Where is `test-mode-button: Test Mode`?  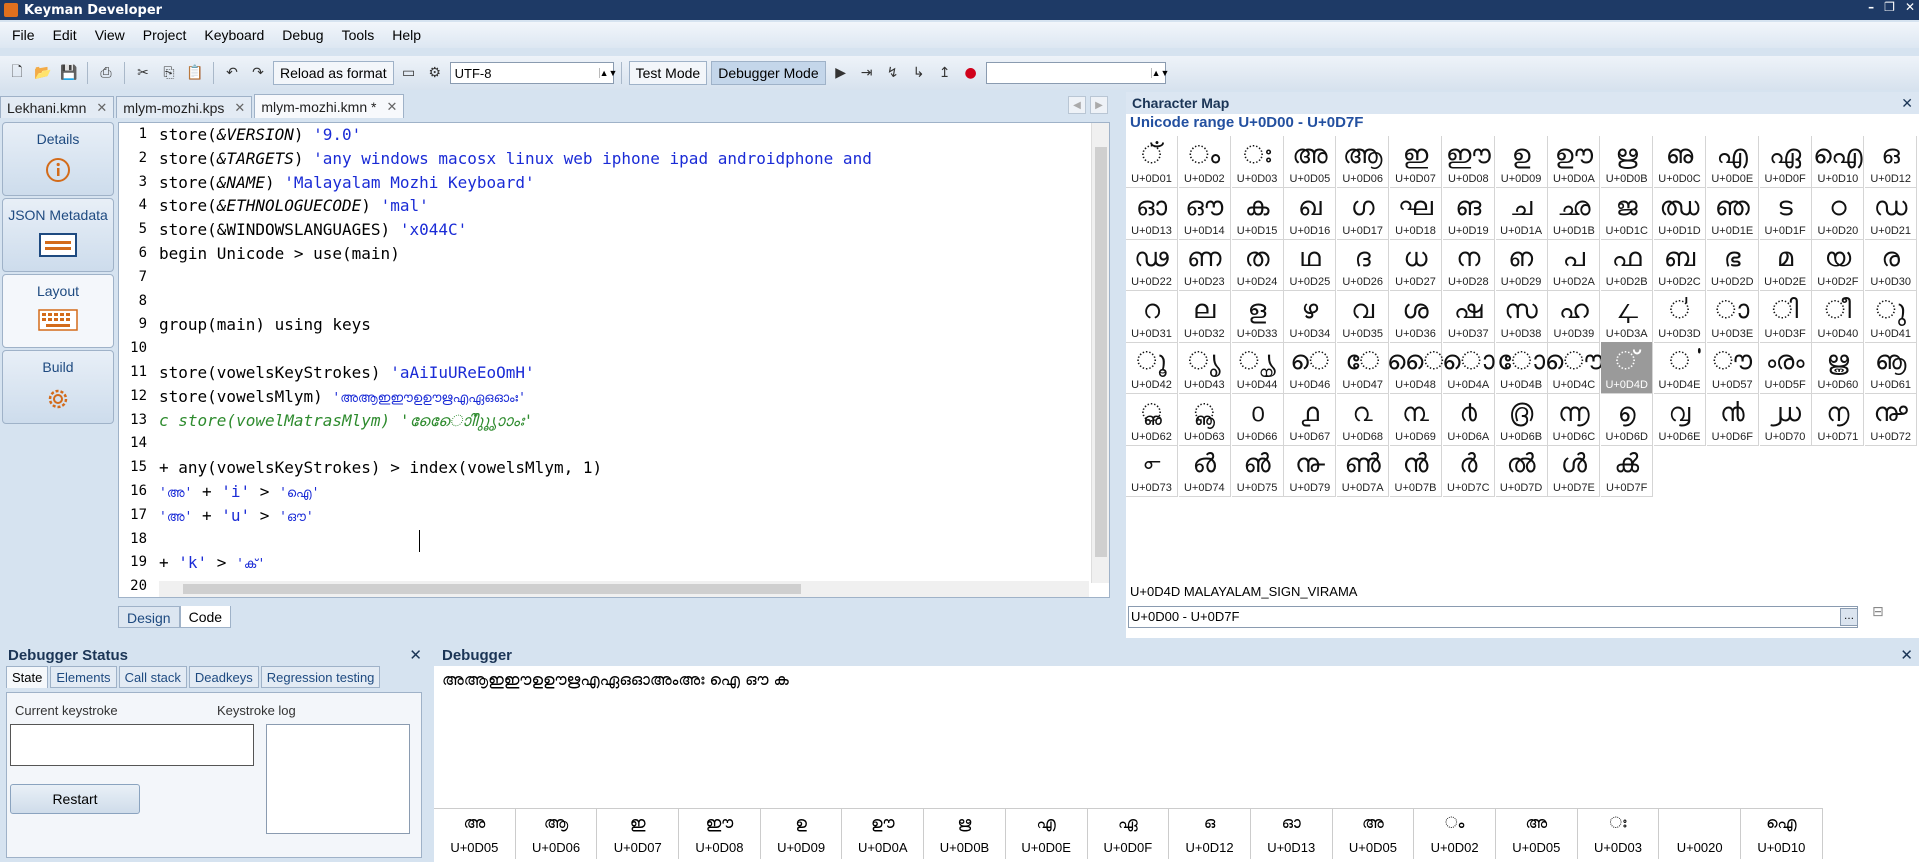
test-mode-button: Test Mode is located at coordinates (668, 73).